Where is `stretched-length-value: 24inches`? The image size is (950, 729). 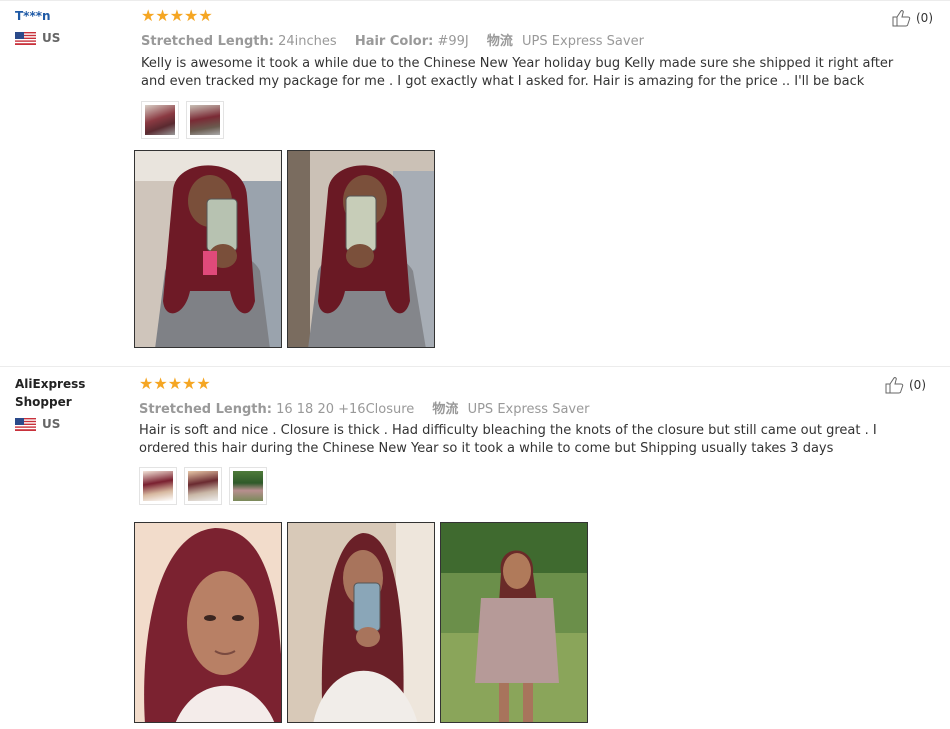 stretched-length-value: 24inches is located at coordinates (307, 41).